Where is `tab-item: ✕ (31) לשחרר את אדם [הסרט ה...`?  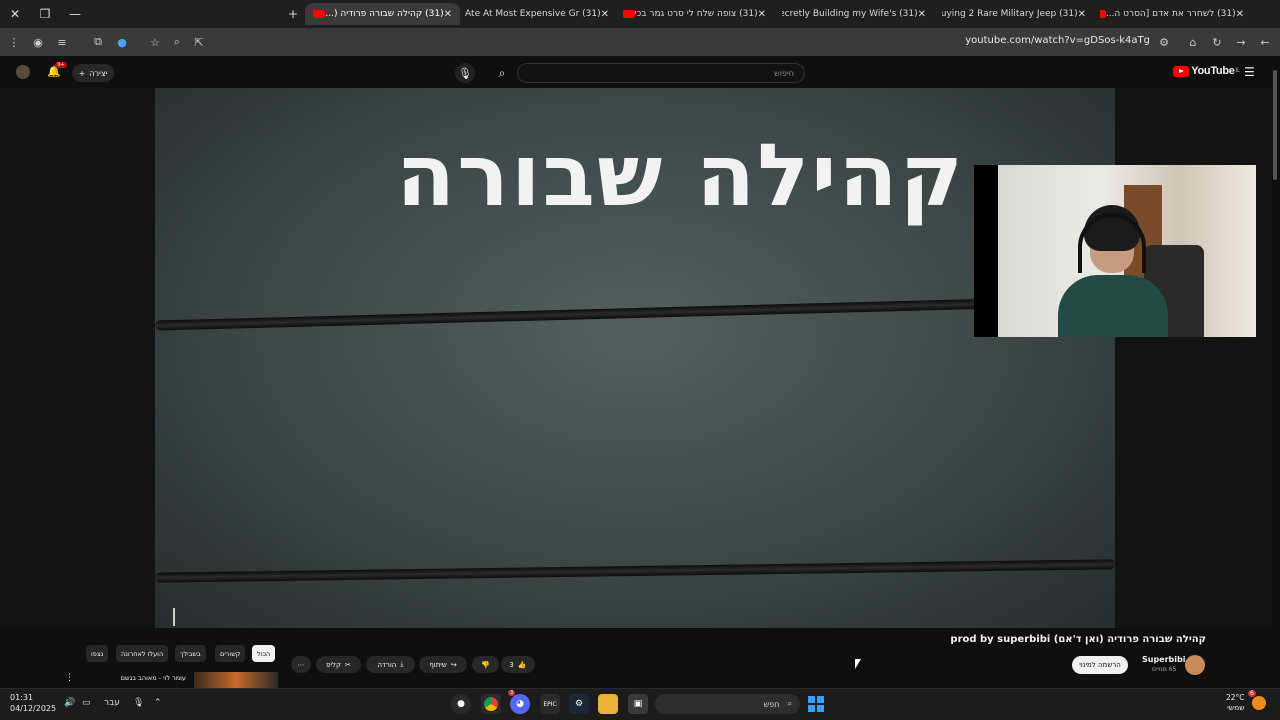 tab-item: ✕ (31) לשחרר את אדם [הסרט ה... is located at coordinates (1176, 14).